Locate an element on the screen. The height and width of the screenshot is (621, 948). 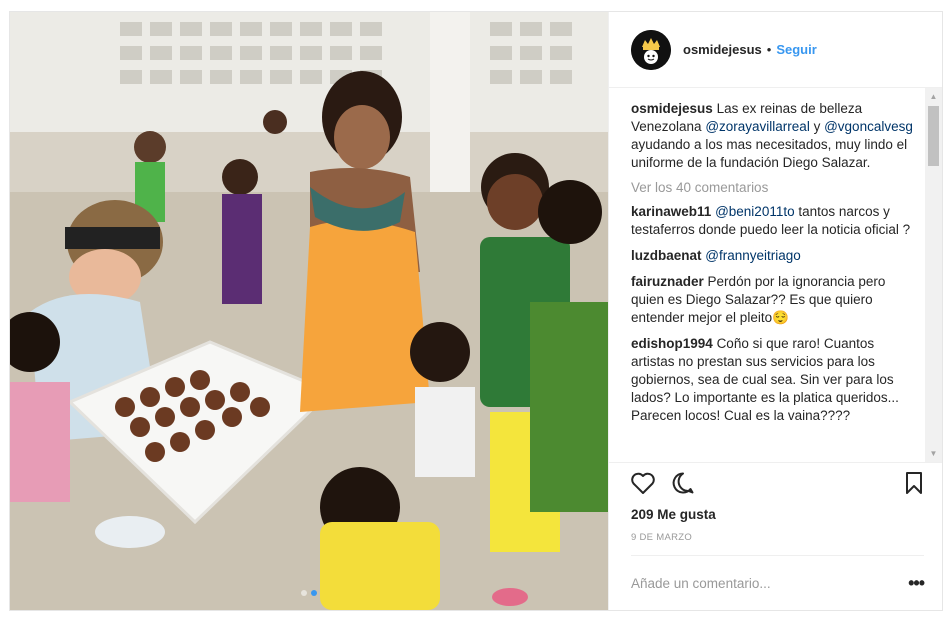
follow-button: Seguir is located at coordinates (796, 49).